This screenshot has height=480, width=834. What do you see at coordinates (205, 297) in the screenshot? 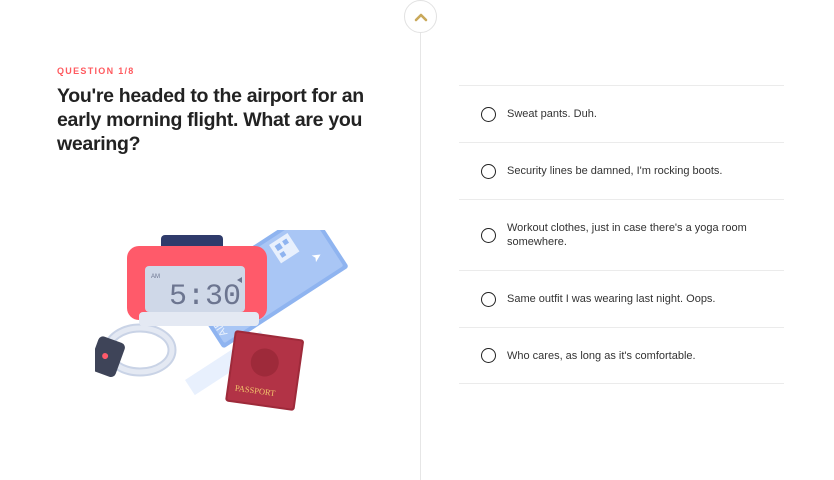
I see `clock-time: 5:30` at bounding box center [205, 297].